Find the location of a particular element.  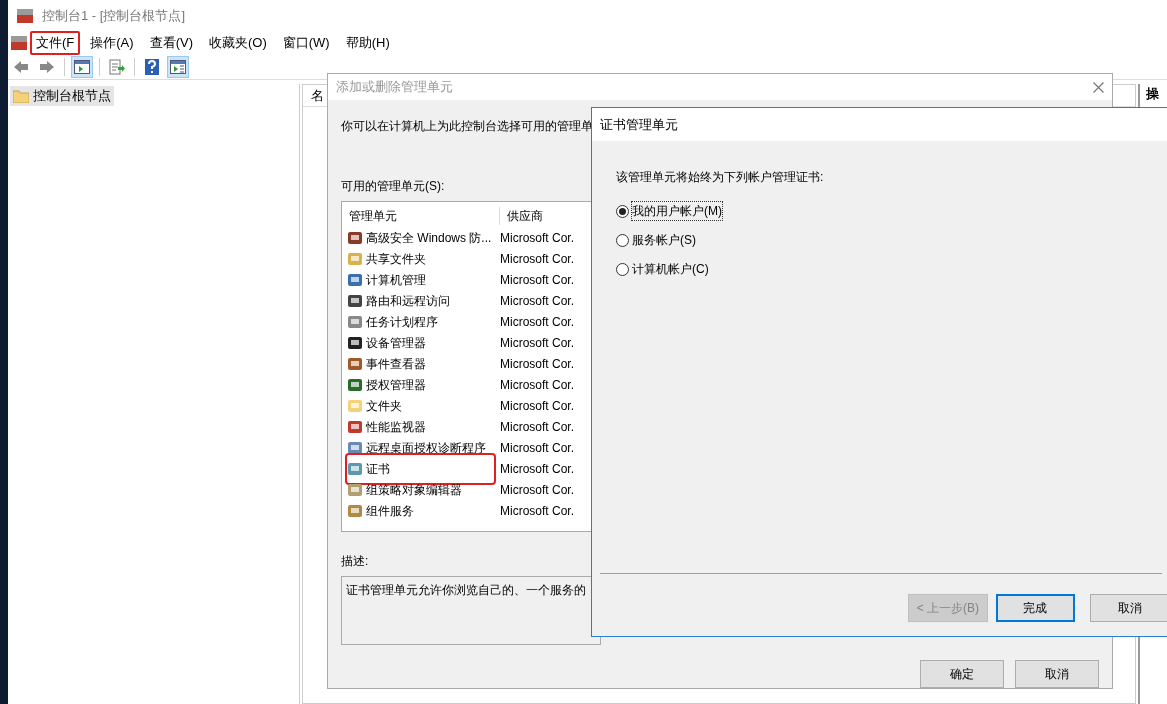

description-label: 描述: is located at coordinates (355, 561).